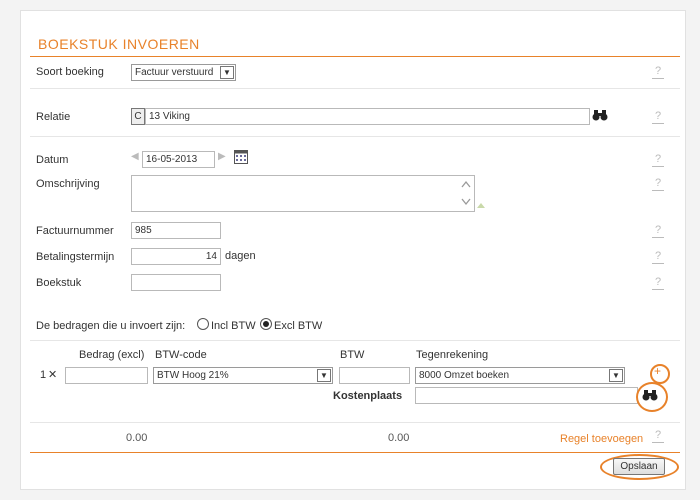  I want to click on header-tegenrekening: Tegenrekening, so click(452, 355).